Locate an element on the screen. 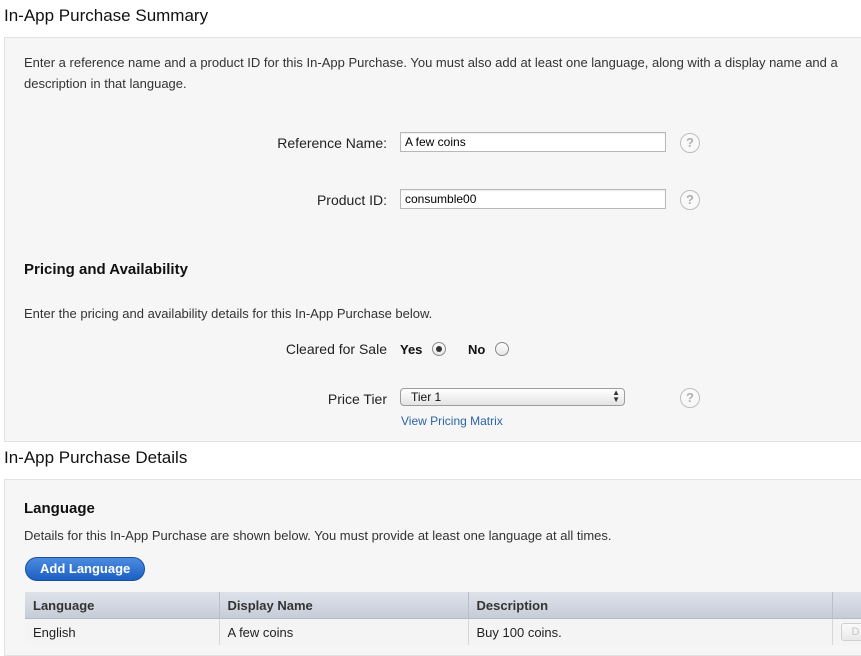  column-header-display-name: Display Name is located at coordinates (343, 605).